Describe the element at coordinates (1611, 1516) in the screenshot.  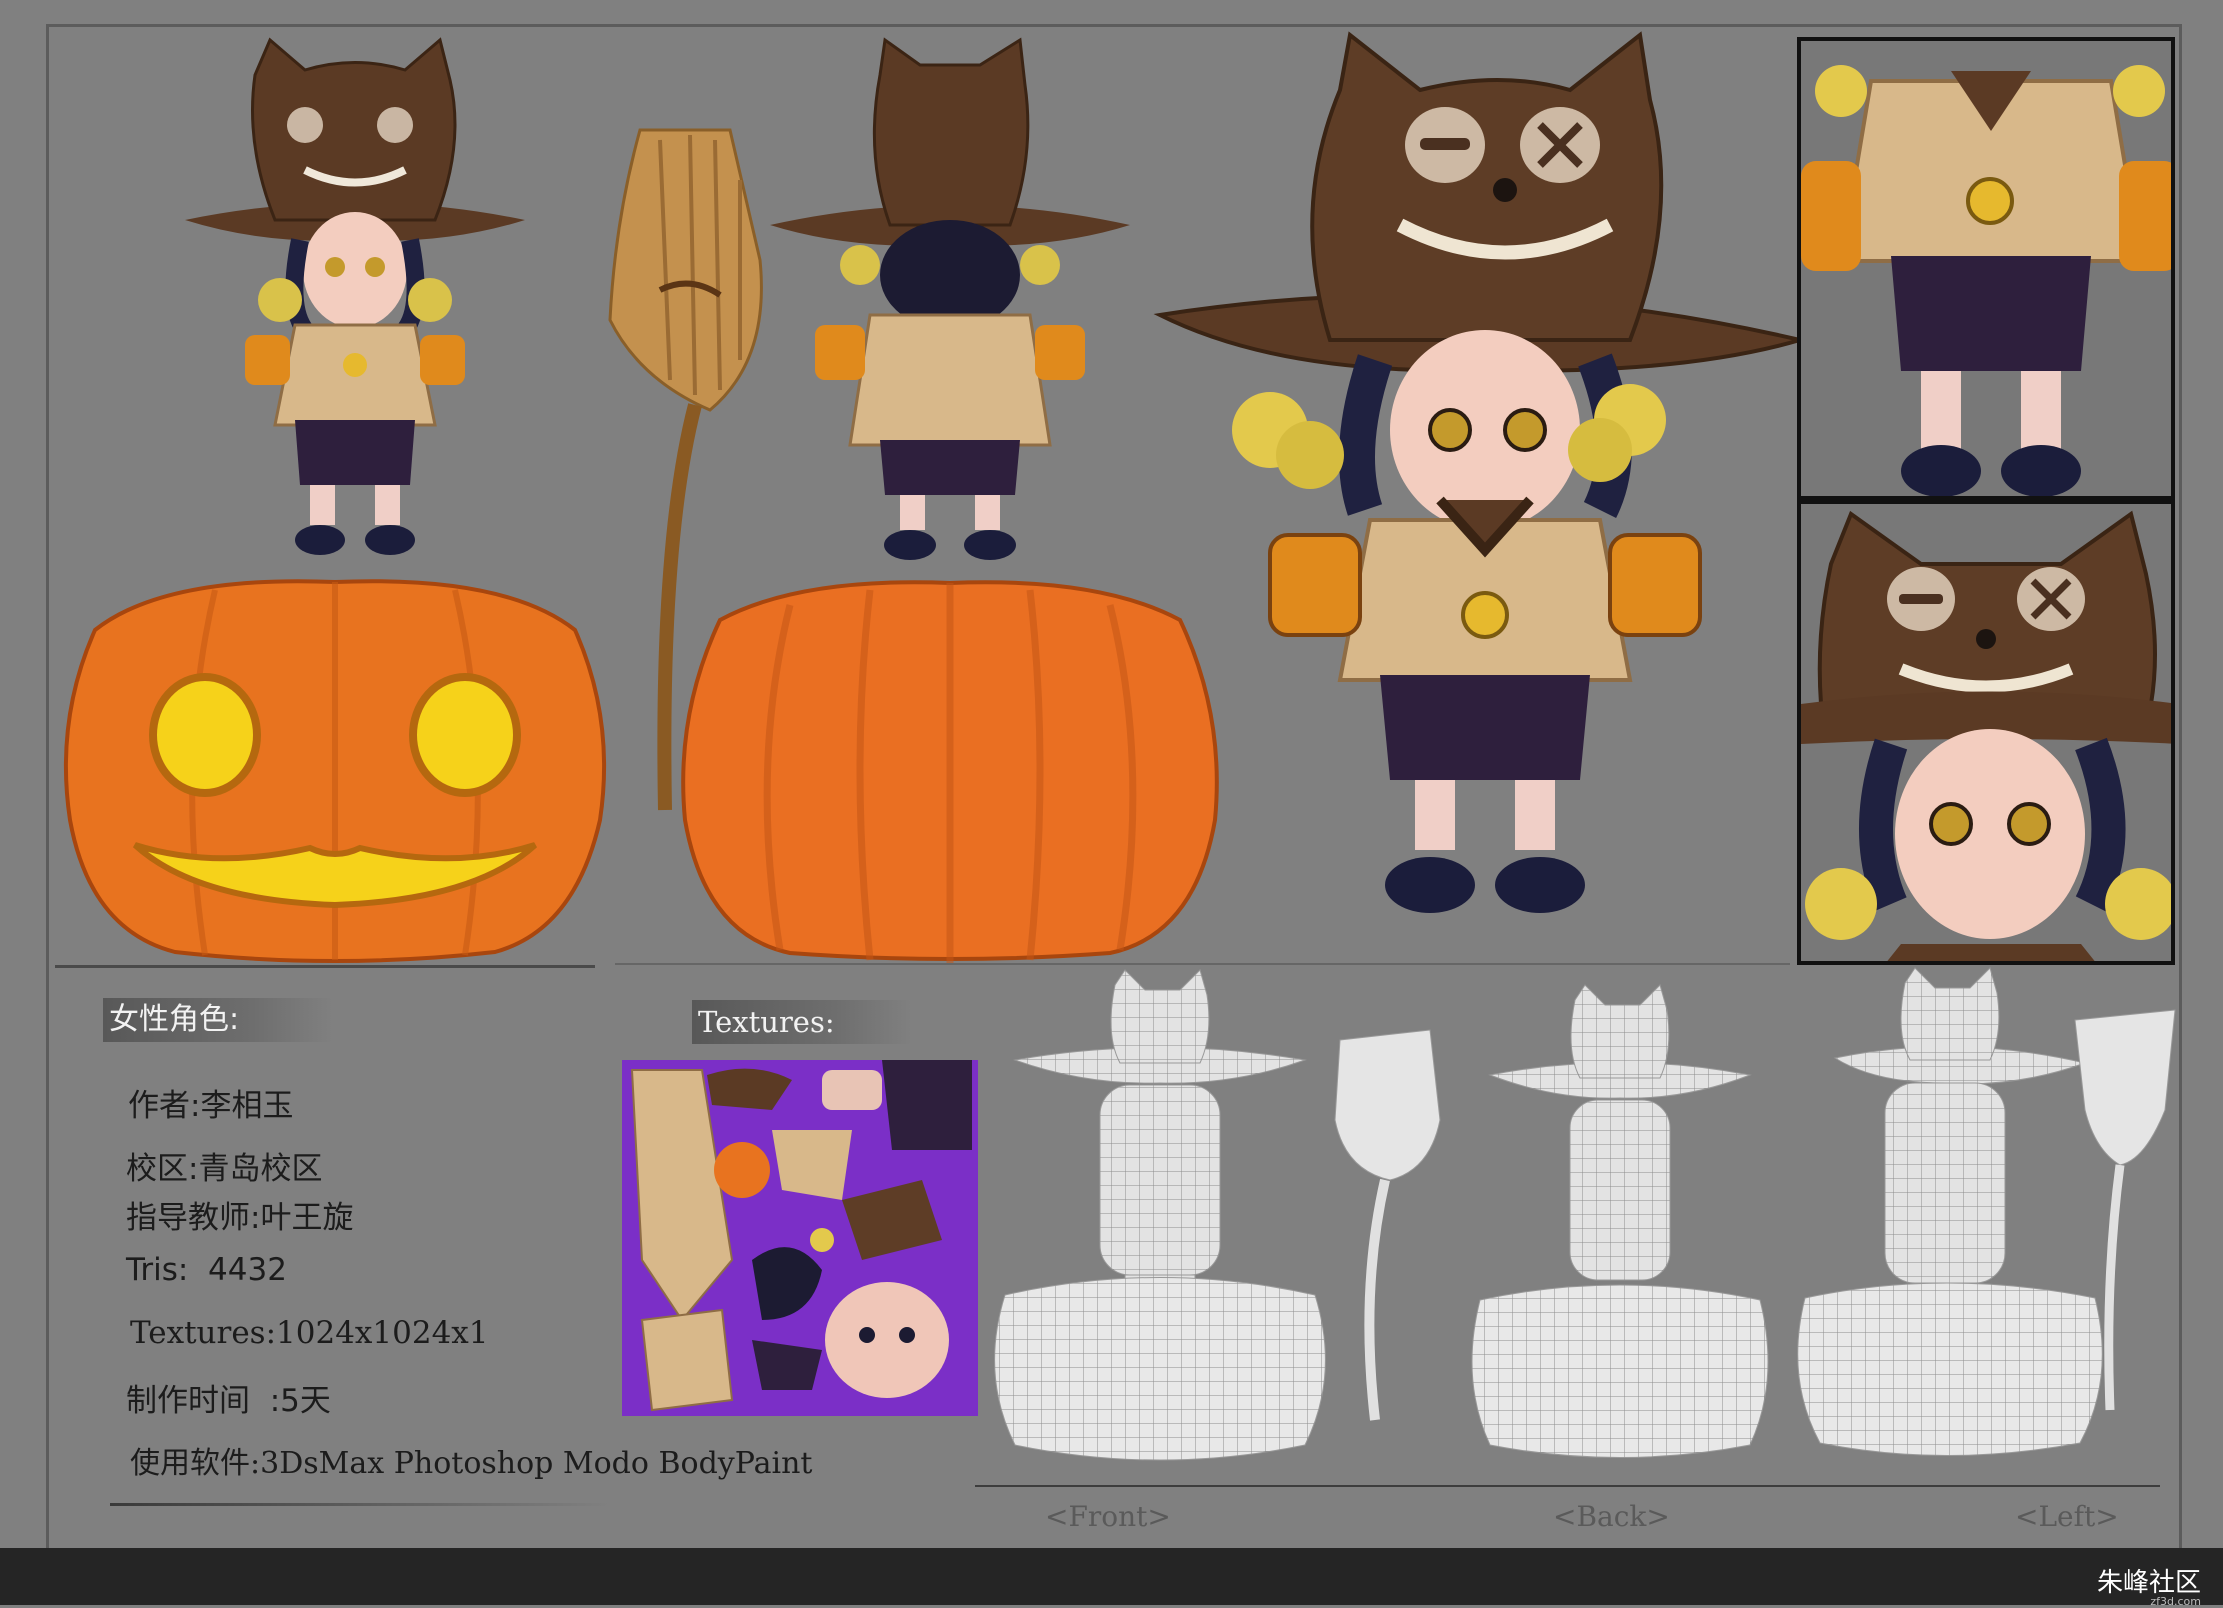
I see `wireframe-label-back: <Back>` at that location.